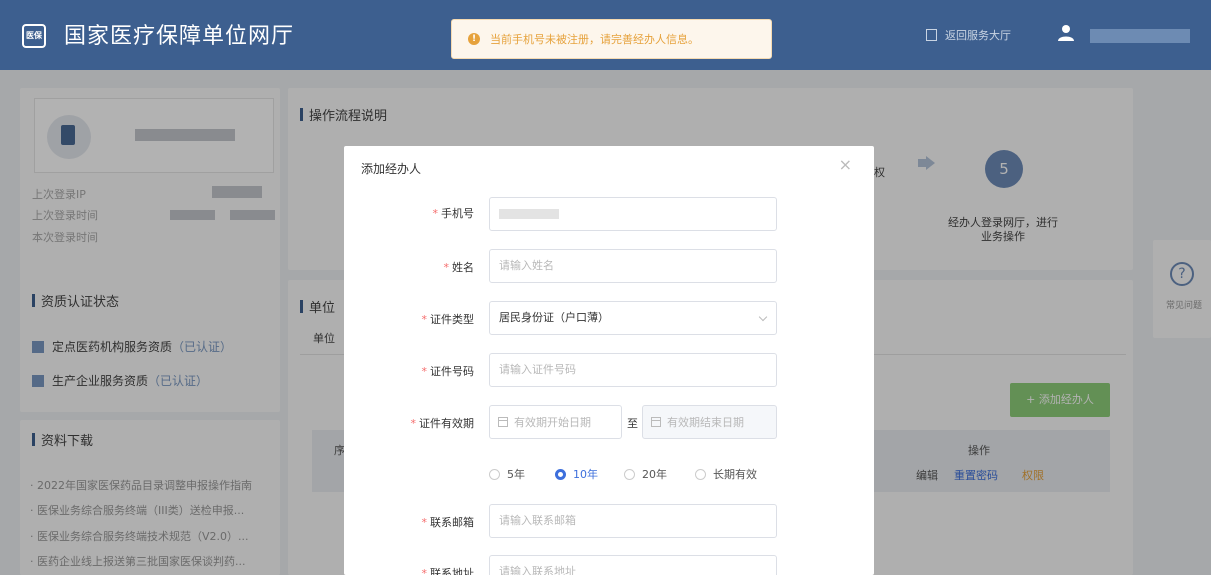  What do you see at coordinates (507, 474) in the screenshot?
I see `validity-option-5y: 5年` at bounding box center [507, 474].